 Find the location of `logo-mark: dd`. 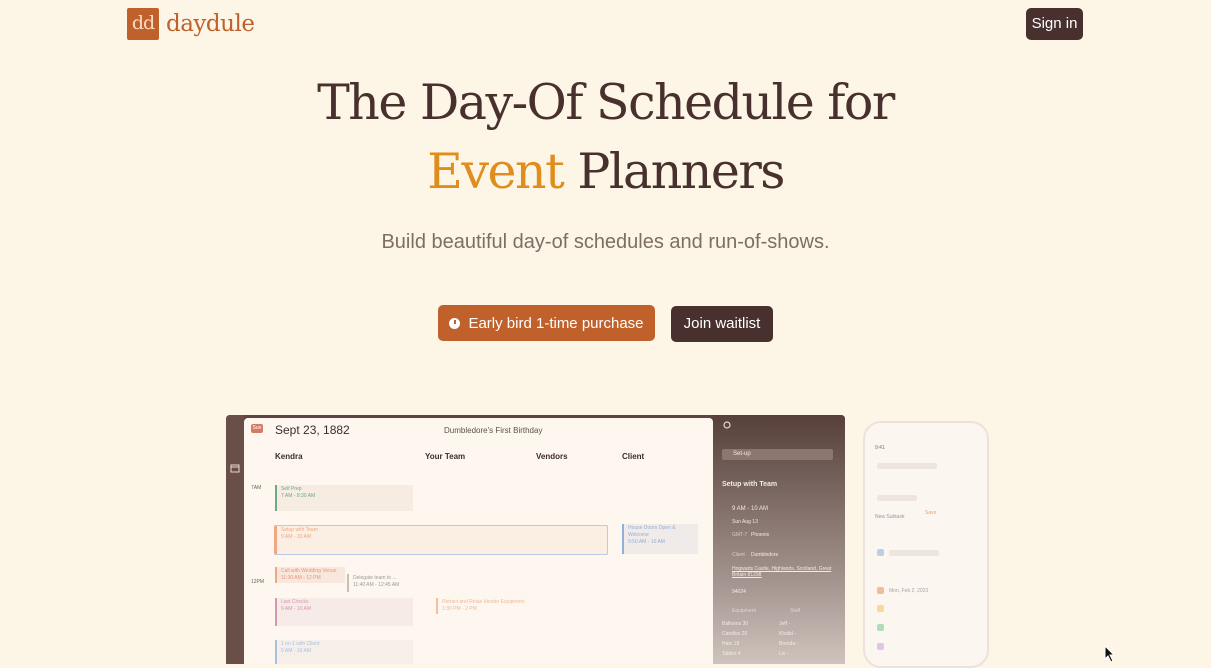

logo-mark: dd is located at coordinates (143, 24).